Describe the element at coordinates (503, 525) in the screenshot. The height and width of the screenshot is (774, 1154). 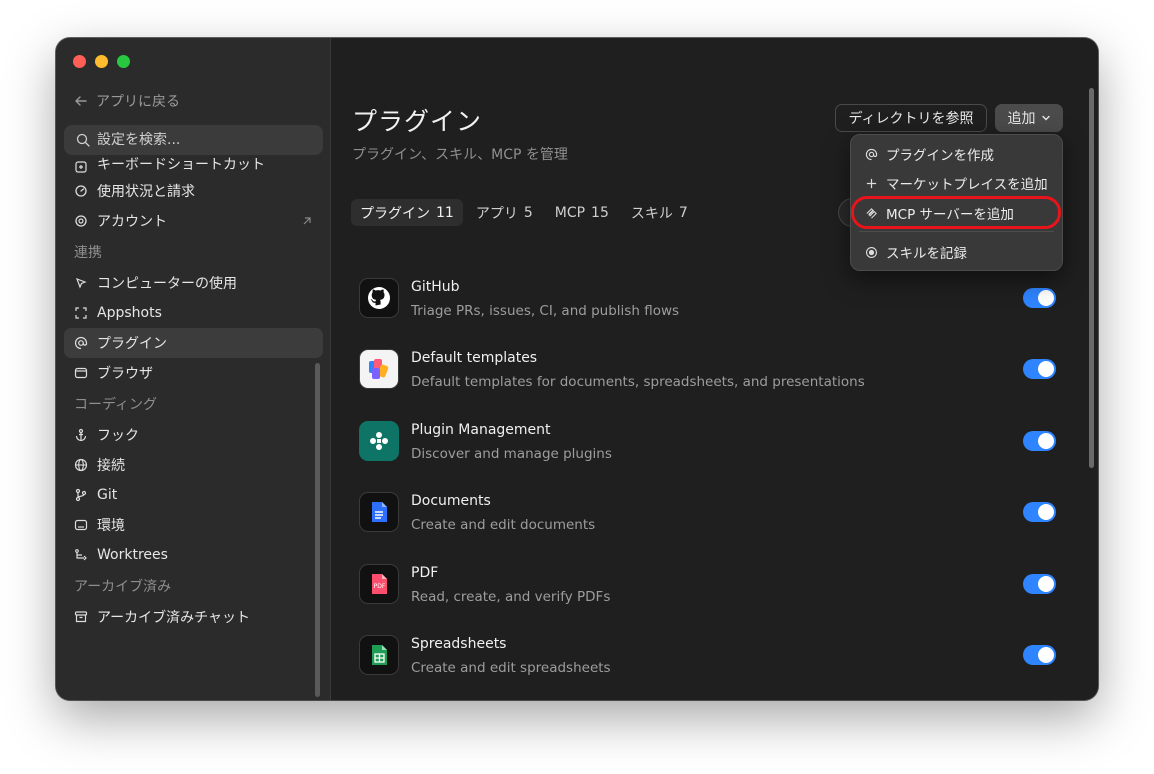
I see `plugin-description: Create and edit documents` at that location.